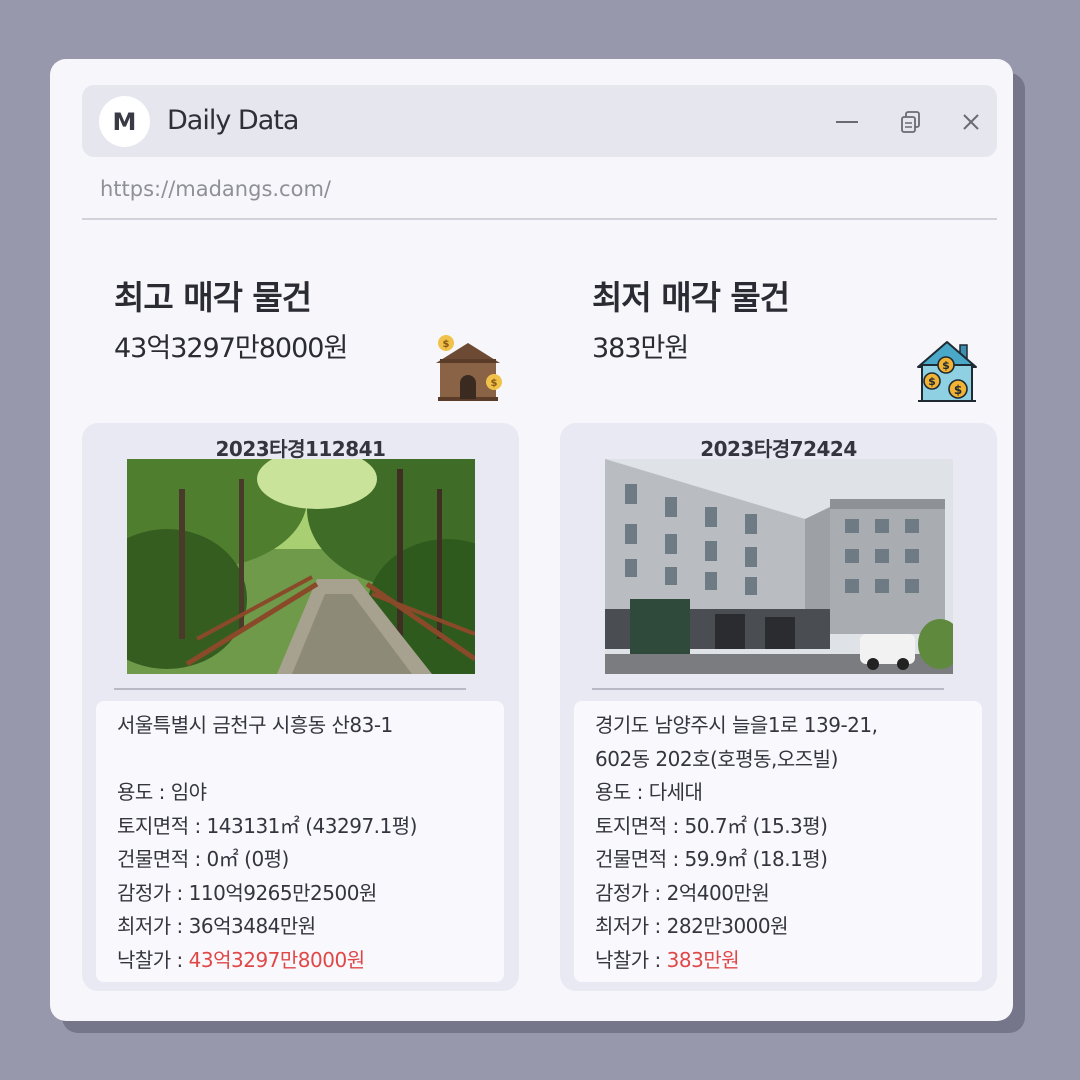 The height and width of the screenshot is (1080, 1080). I want to click on forest-trail-photo, so click(301, 566).